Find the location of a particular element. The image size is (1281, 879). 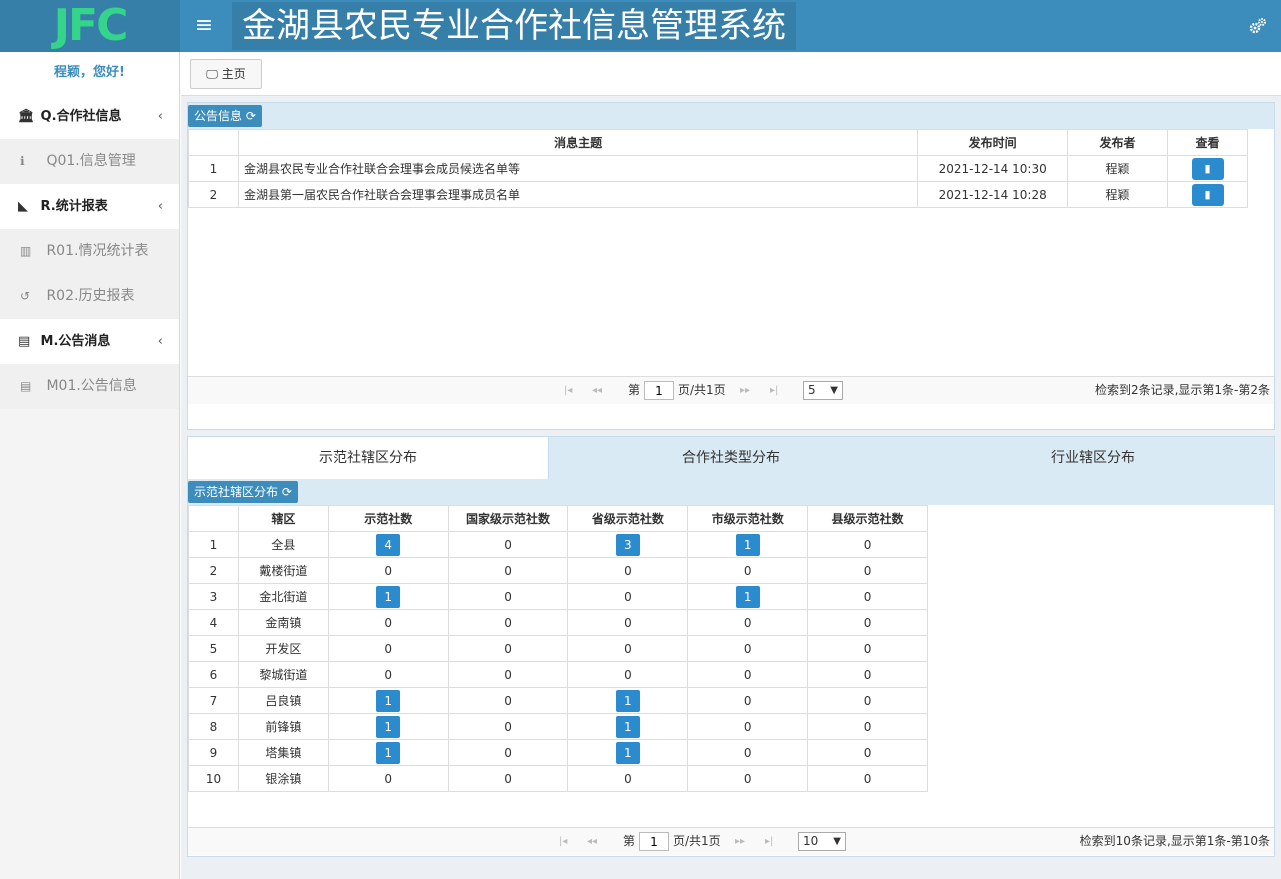

col-district: 辖区 is located at coordinates (283, 518).